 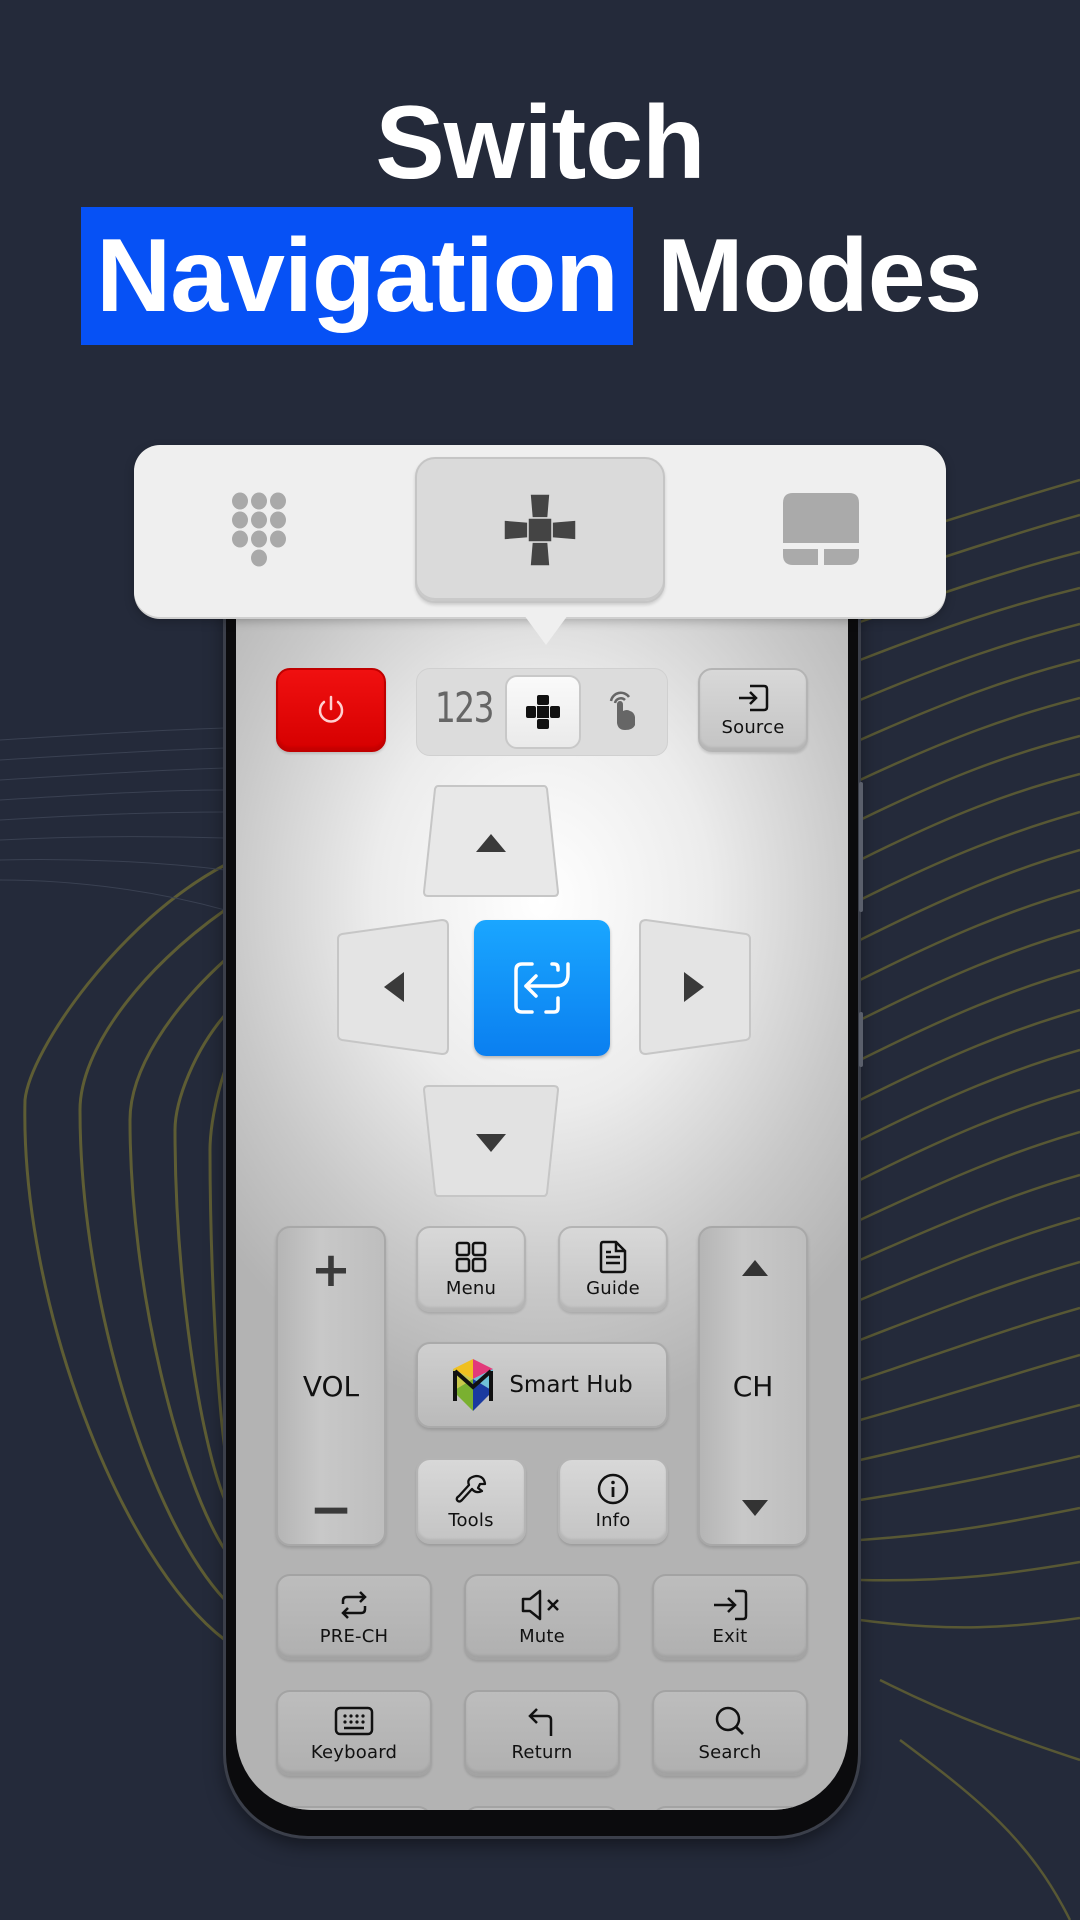 What do you see at coordinates (393, 987) in the screenshot?
I see `dpad-left-button` at bounding box center [393, 987].